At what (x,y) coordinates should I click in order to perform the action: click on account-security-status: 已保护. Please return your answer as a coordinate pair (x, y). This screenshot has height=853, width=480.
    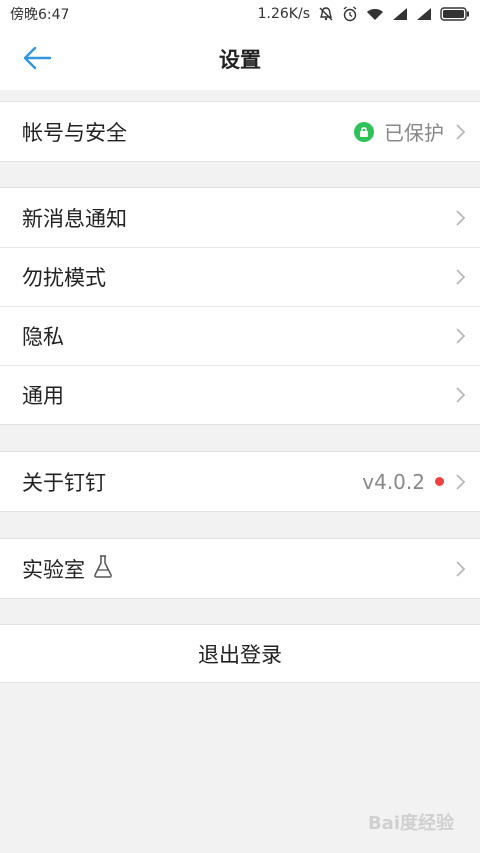
    Looking at the image, I should click on (410, 131).